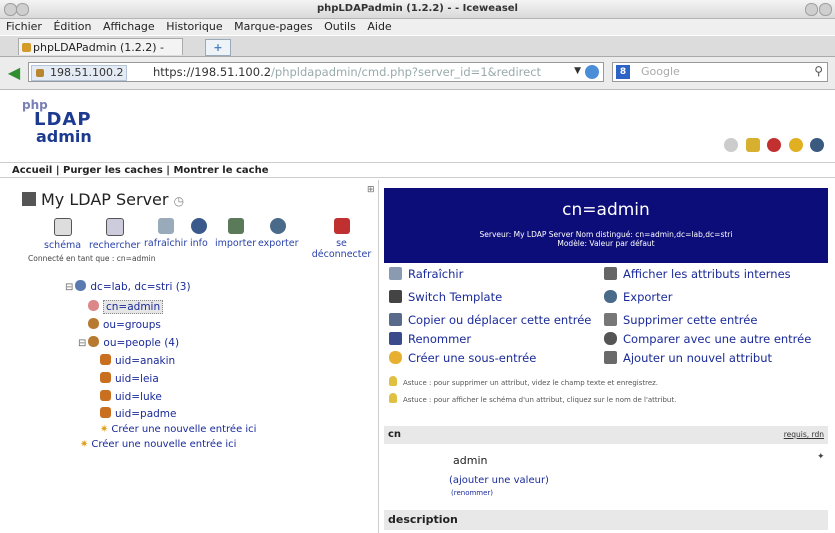 The image size is (835, 533). I want to click on tree-root: ⊟ dc=lab, dc=stri (3), so click(128, 286).